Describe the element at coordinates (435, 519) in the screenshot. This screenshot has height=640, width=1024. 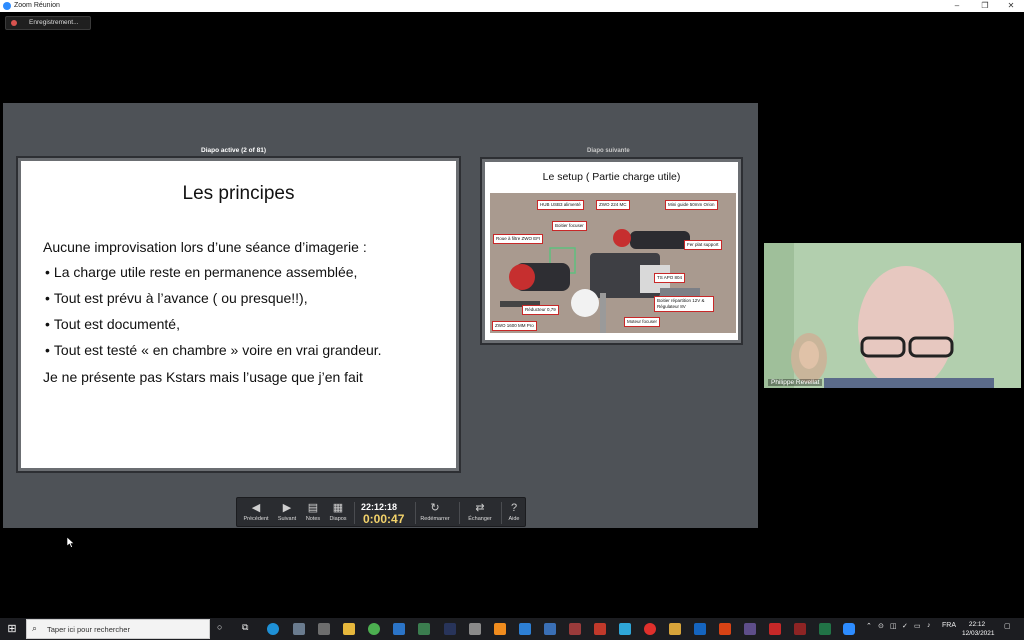
I see `restart-label: Redémarrer` at that location.